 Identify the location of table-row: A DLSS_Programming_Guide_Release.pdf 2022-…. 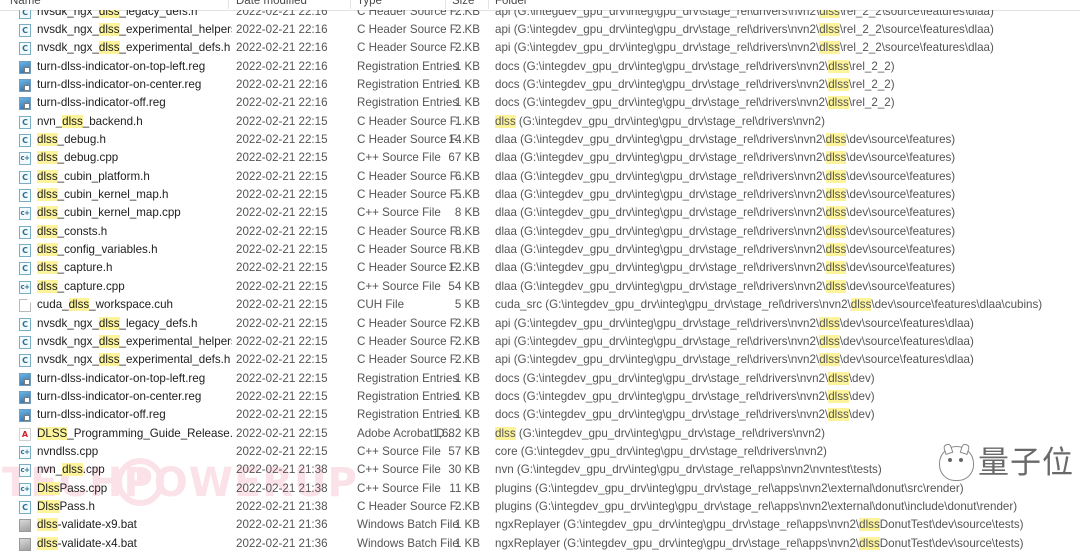
(540, 434).